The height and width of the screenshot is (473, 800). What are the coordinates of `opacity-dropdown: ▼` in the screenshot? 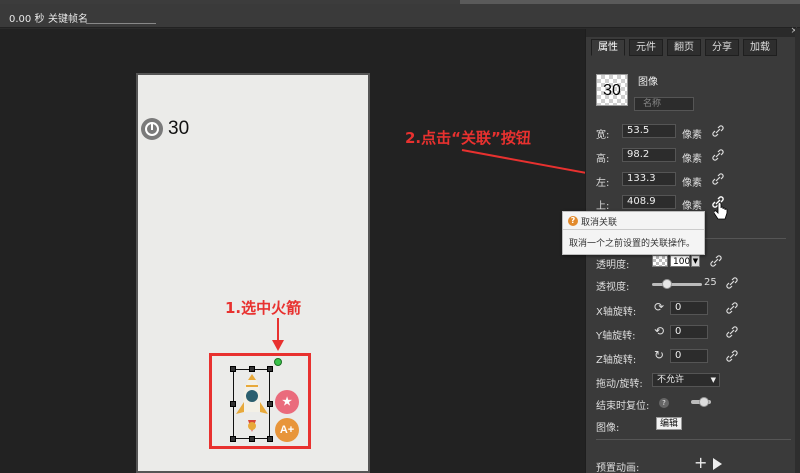 It's located at (695, 261).